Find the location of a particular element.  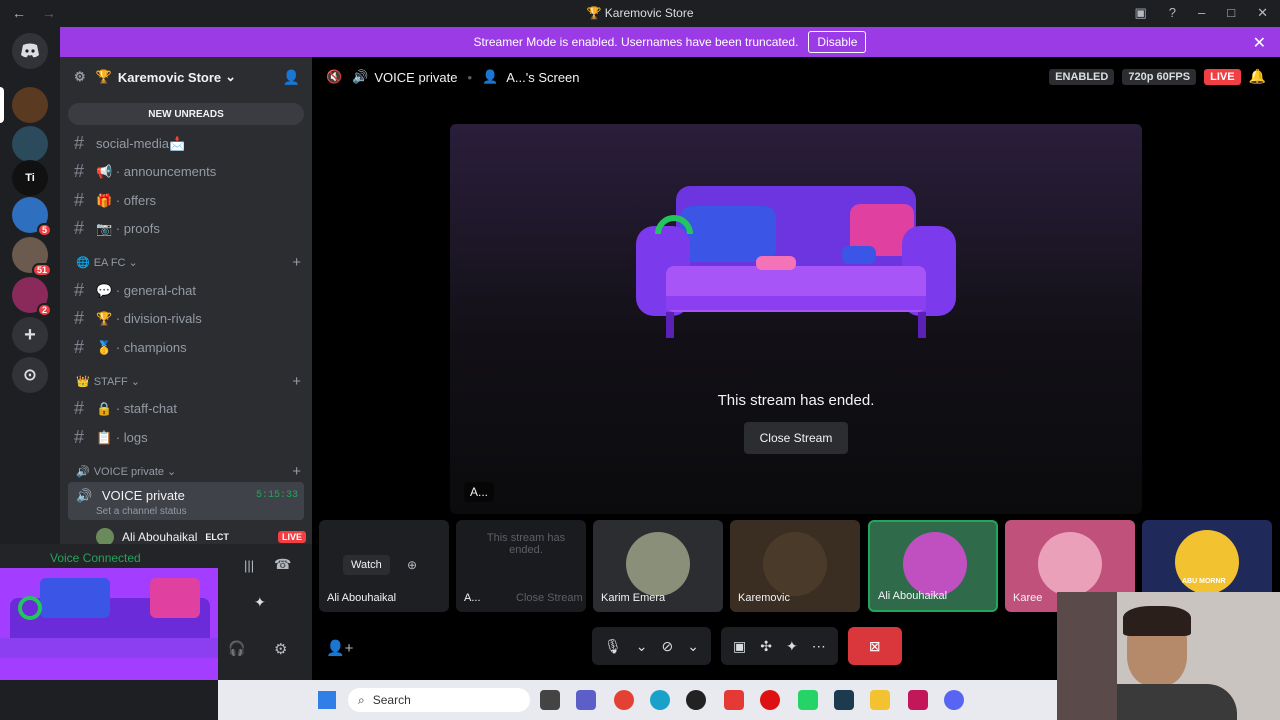

channel-staff-chat: # 🔒 · staff-chat is located at coordinates (189, 408).